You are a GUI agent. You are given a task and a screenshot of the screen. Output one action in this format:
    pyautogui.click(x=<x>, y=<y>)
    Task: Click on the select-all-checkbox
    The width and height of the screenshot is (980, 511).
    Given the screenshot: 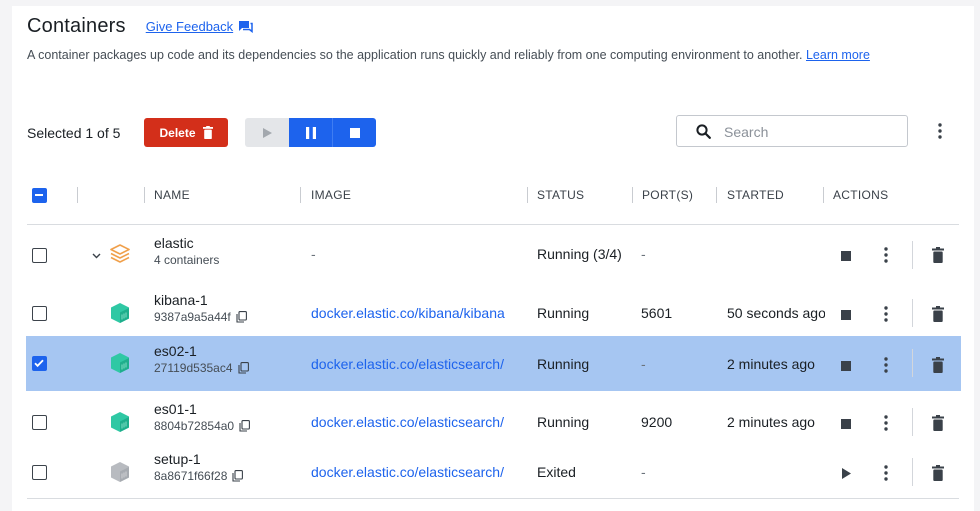 What is the action you would take?
    pyautogui.click(x=39, y=195)
    